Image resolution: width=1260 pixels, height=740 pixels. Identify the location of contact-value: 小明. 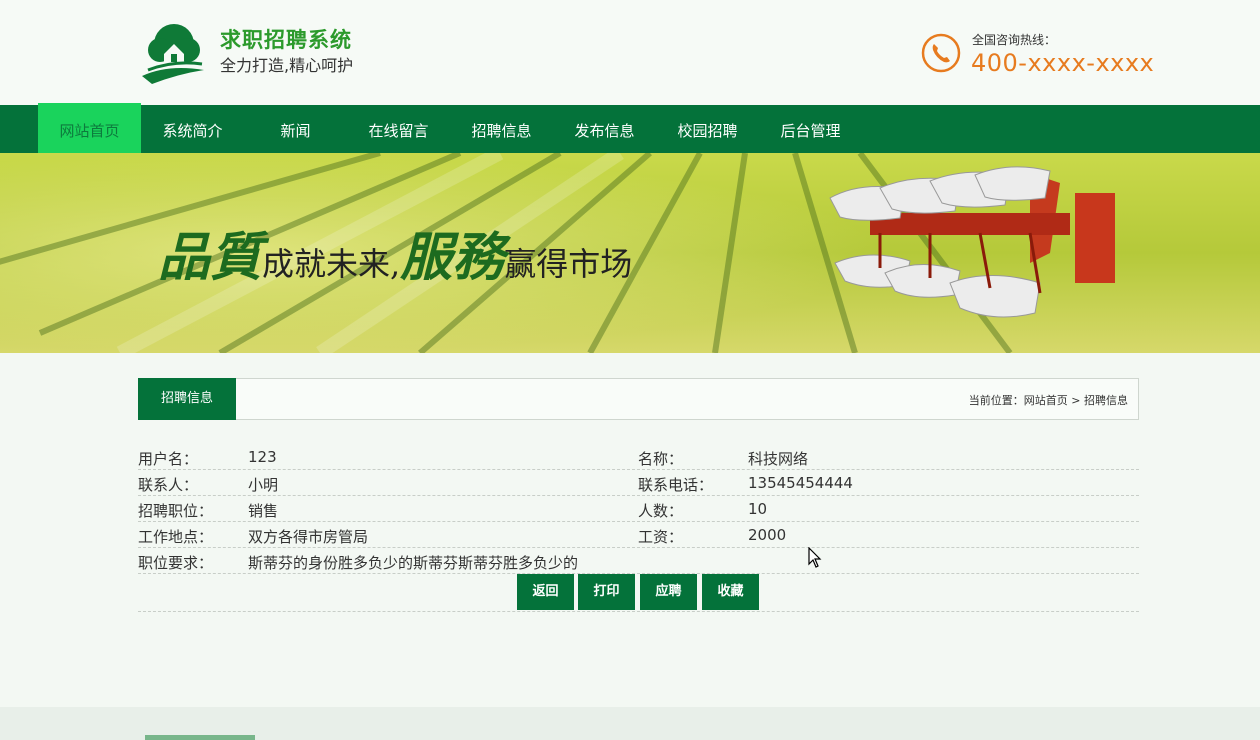
(263, 485).